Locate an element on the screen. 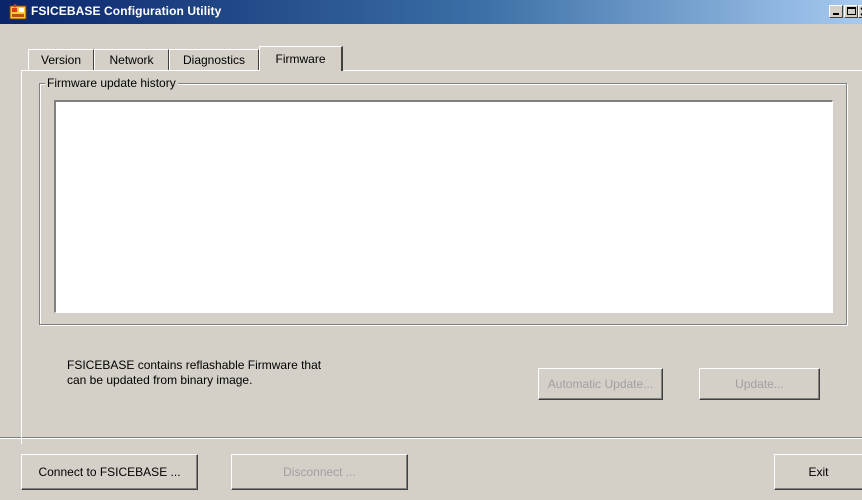 This screenshot has width=862, height=500. minimize-icon is located at coordinates (836, 14).